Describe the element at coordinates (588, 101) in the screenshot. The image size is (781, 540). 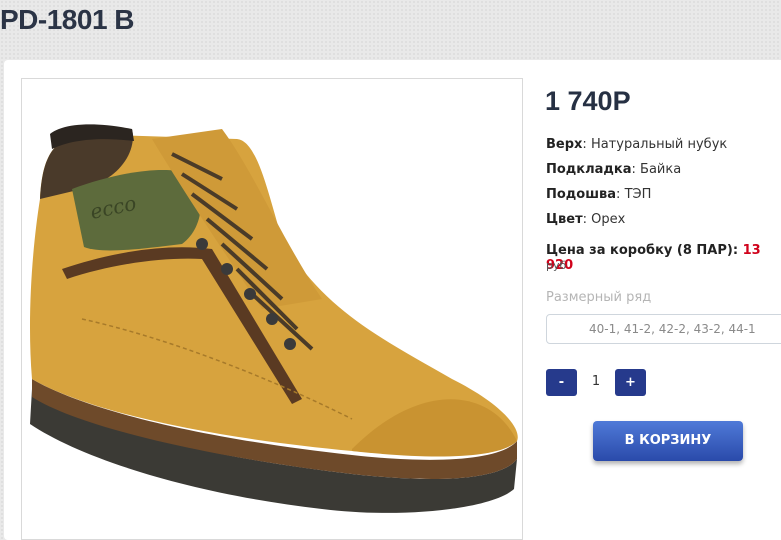
I see `product-price: 1 740Р` at that location.